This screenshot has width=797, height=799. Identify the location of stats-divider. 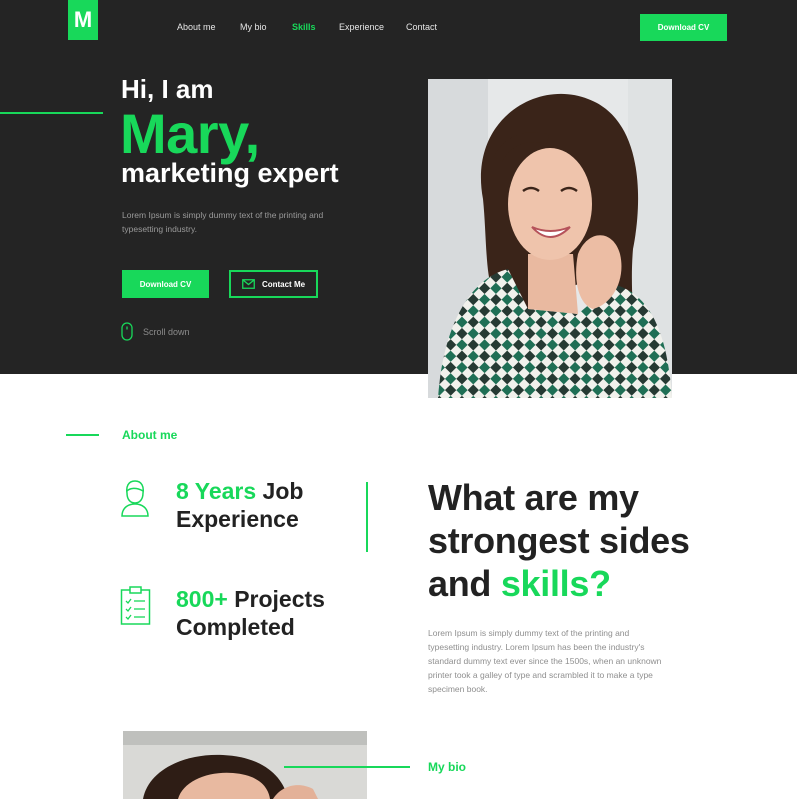
(367, 517).